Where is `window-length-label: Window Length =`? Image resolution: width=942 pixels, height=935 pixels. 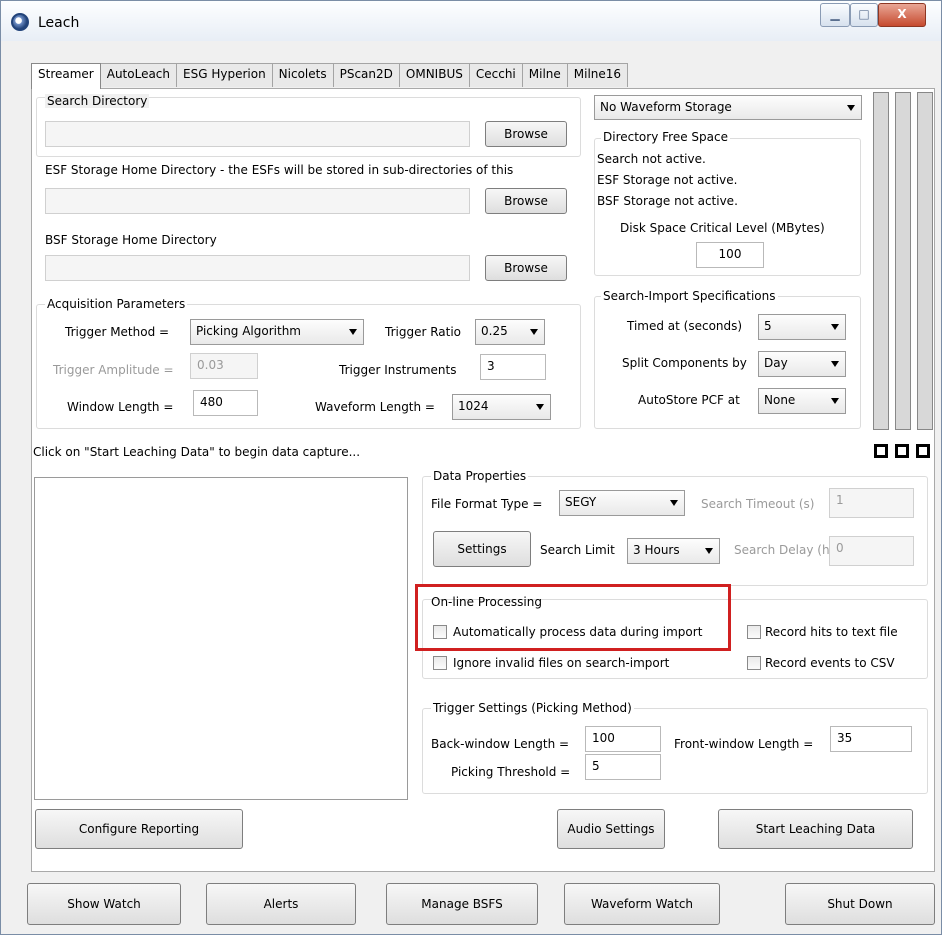
window-length-label: Window Length = is located at coordinates (120, 407).